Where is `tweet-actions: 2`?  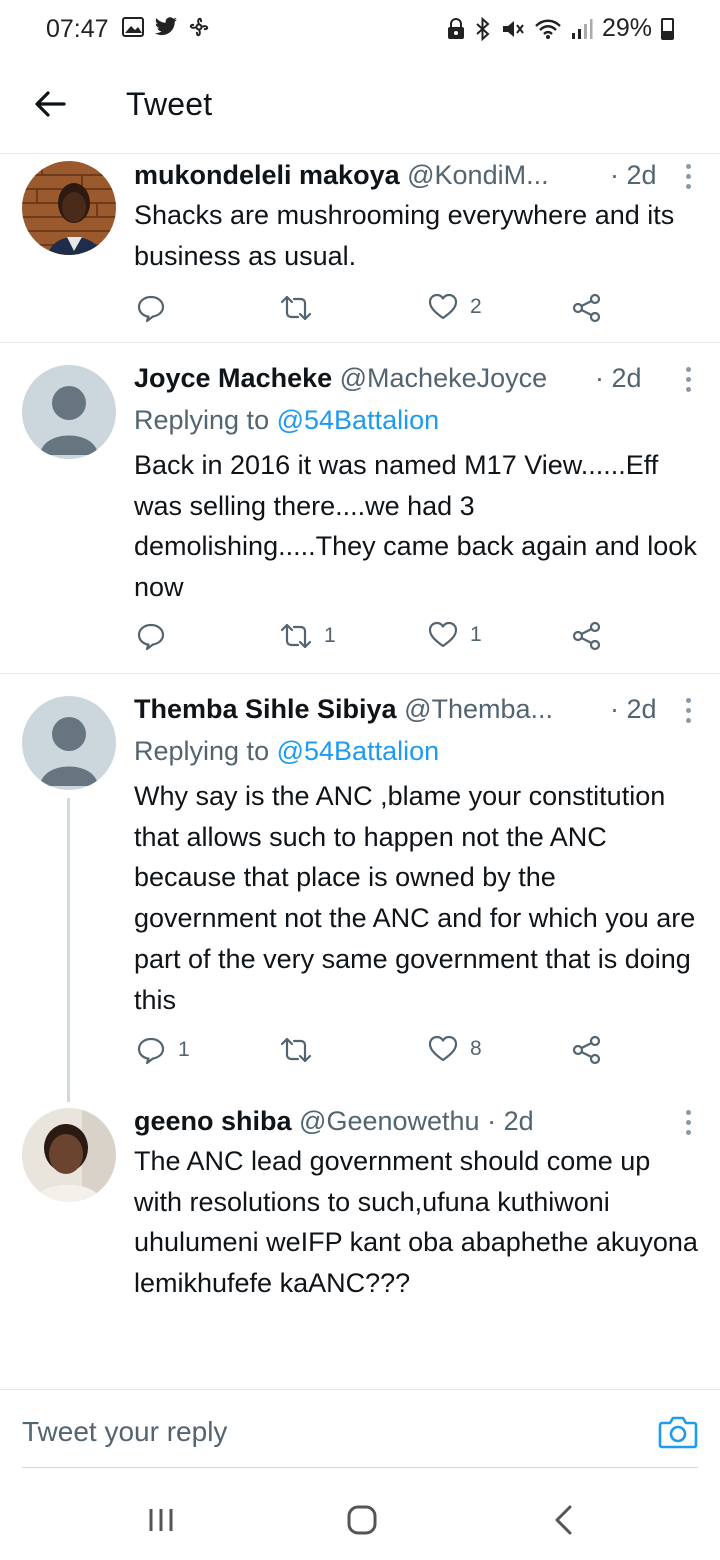 tweet-actions: 2 is located at coordinates (374, 310).